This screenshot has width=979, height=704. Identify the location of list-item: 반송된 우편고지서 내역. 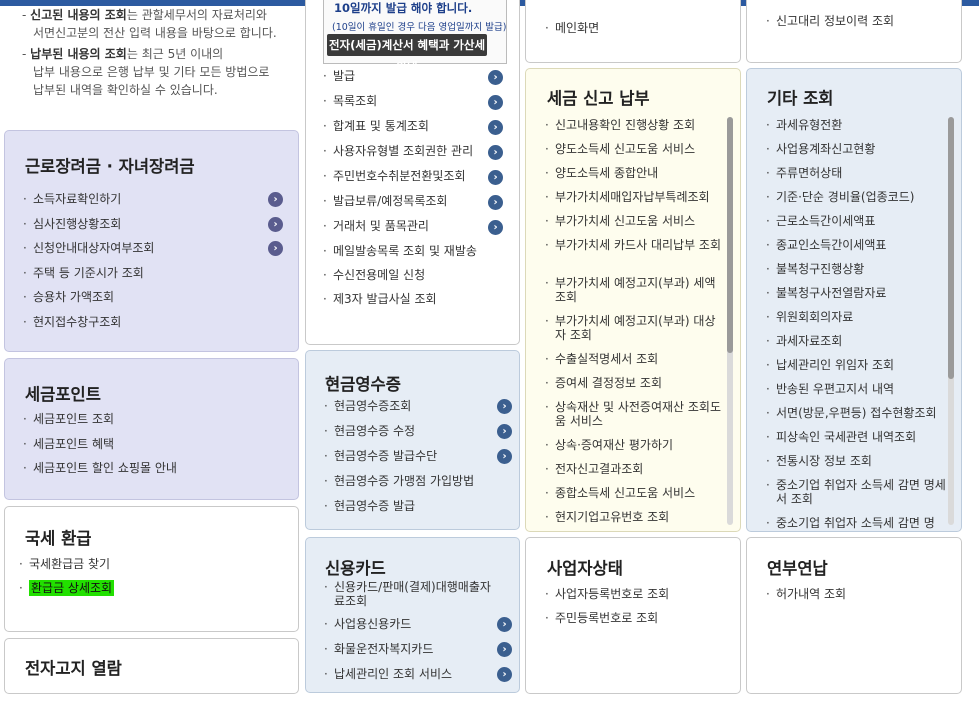
(858, 394).